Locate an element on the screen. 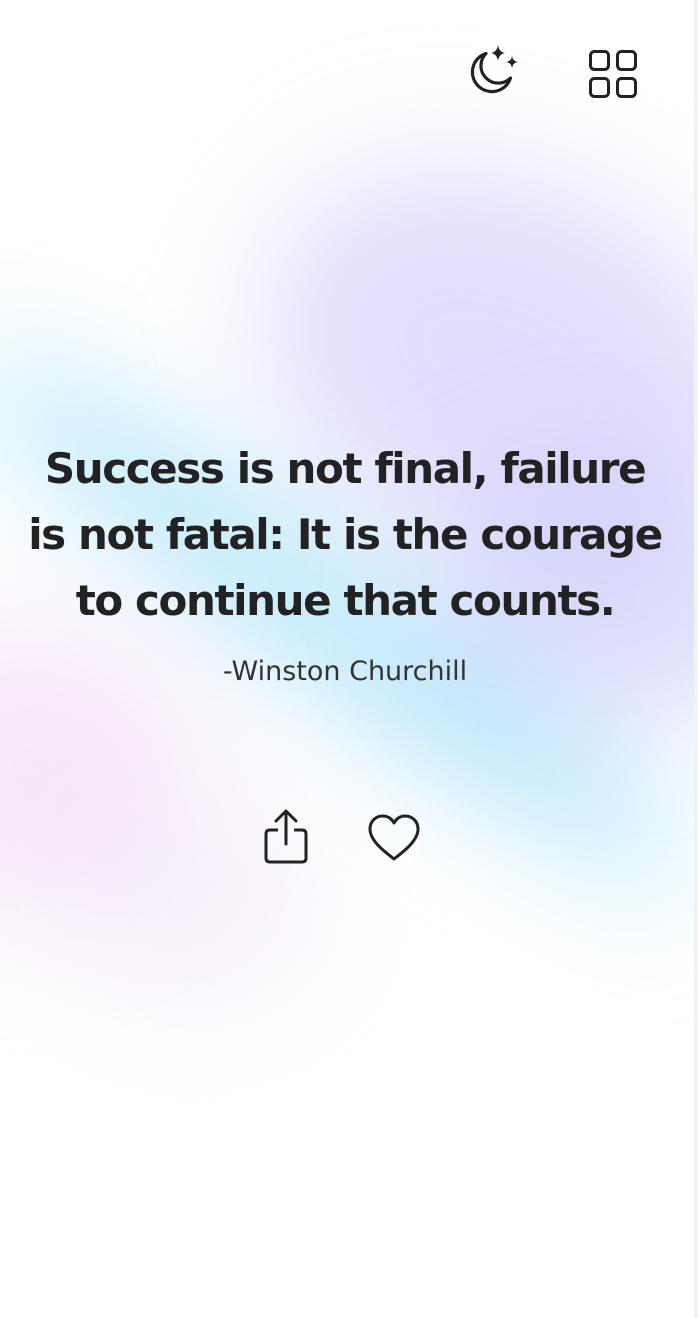  top-bar is located at coordinates (349, 76).